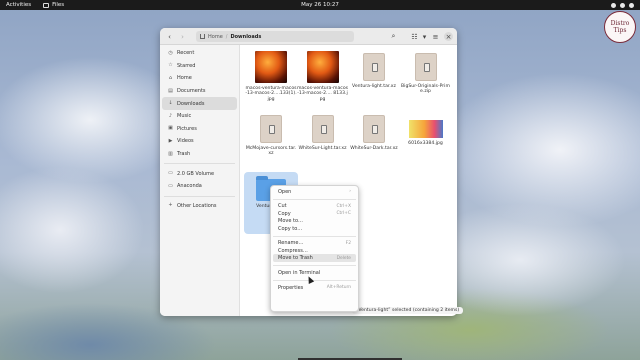 The width and height of the screenshot is (640, 360). What do you see at coordinates (314, 258) in the screenshot?
I see `menu-item-move-to-trash: Move to Trash Delete` at bounding box center [314, 258].